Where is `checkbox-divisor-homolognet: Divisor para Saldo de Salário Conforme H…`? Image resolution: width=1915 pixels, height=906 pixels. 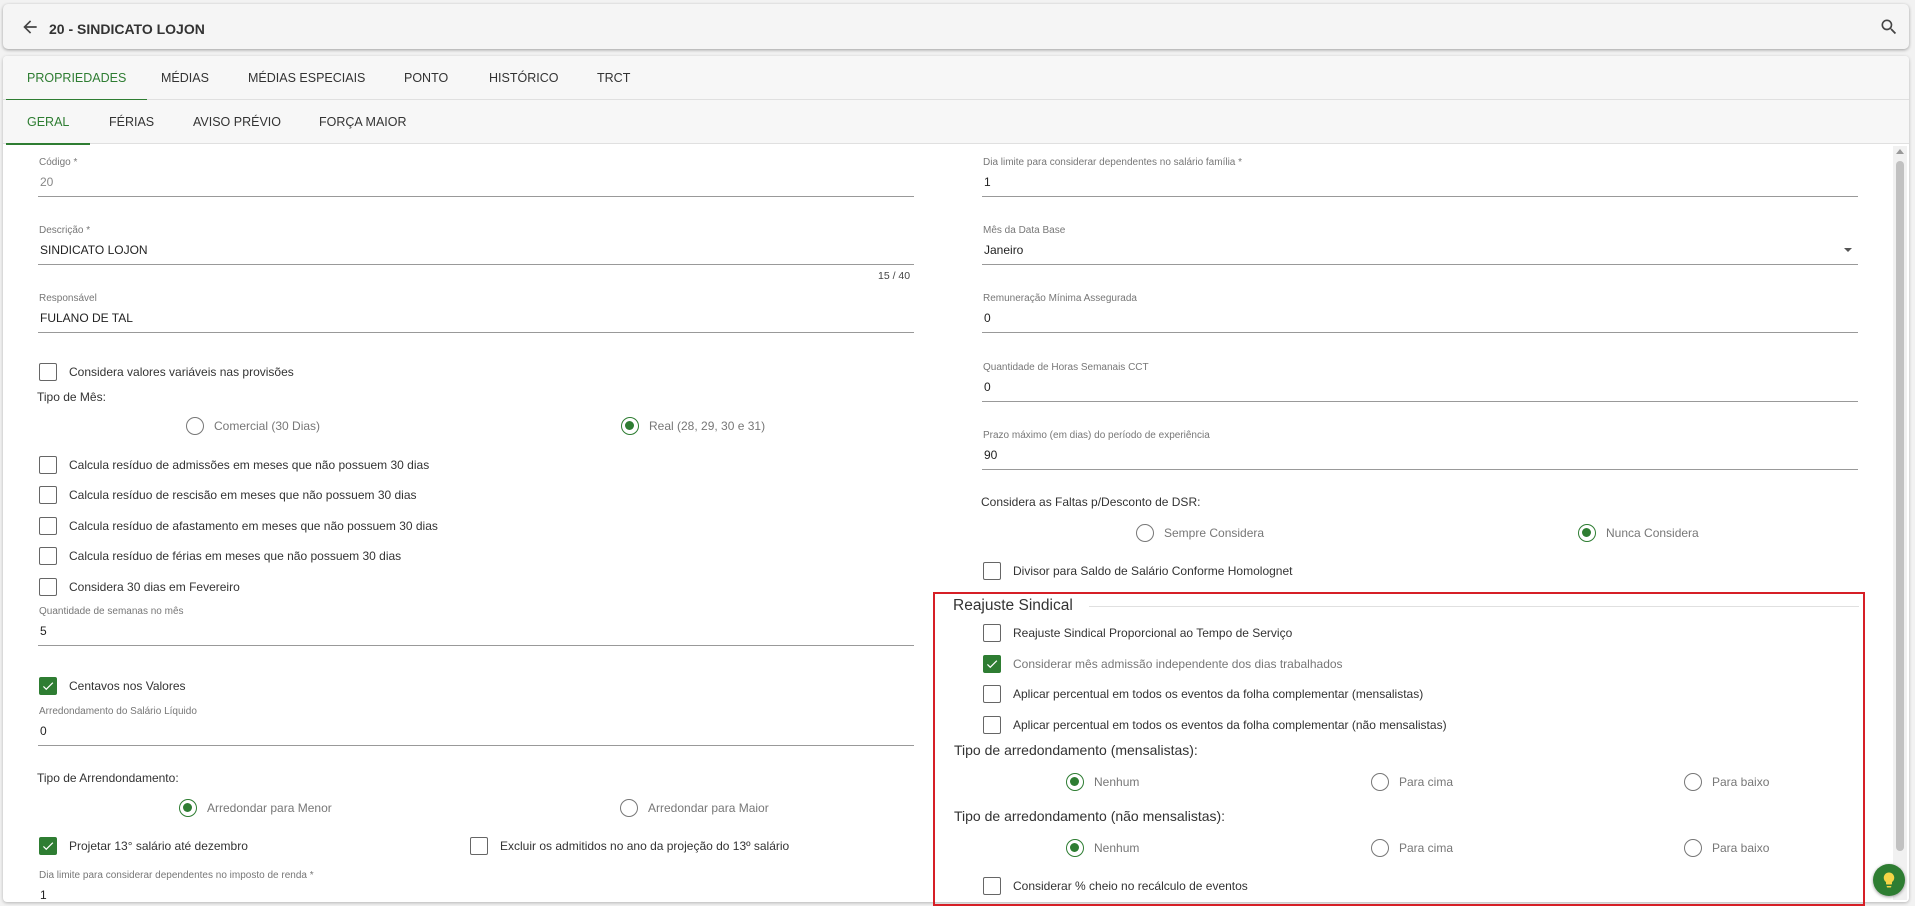 checkbox-divisor-homolognet: Divisor para Saldo de Salário Conforme H… is located at coordinates (1137, 571).